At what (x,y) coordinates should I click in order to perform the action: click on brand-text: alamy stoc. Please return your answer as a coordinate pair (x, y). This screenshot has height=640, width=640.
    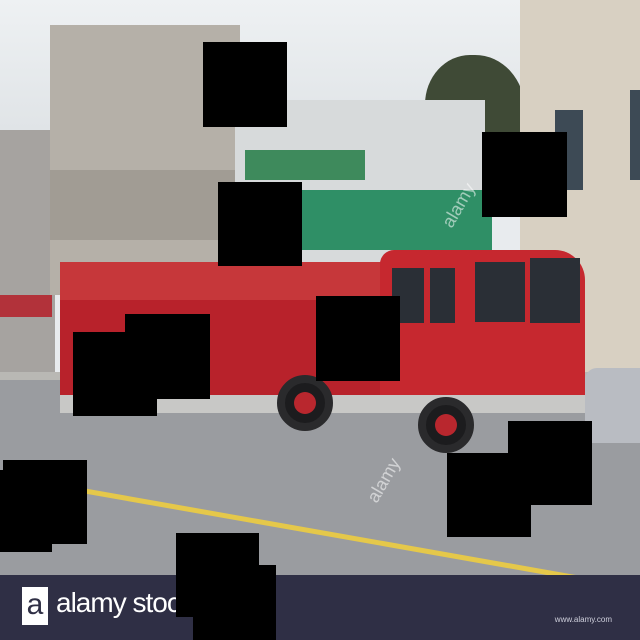
    Looking at the image, I should click on (118, 602).